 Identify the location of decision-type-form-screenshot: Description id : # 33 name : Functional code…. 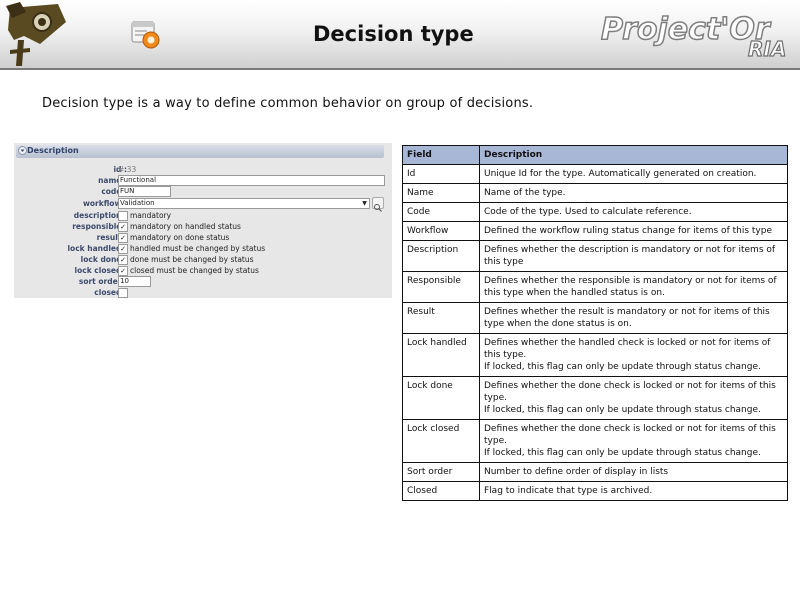
(203, 220).